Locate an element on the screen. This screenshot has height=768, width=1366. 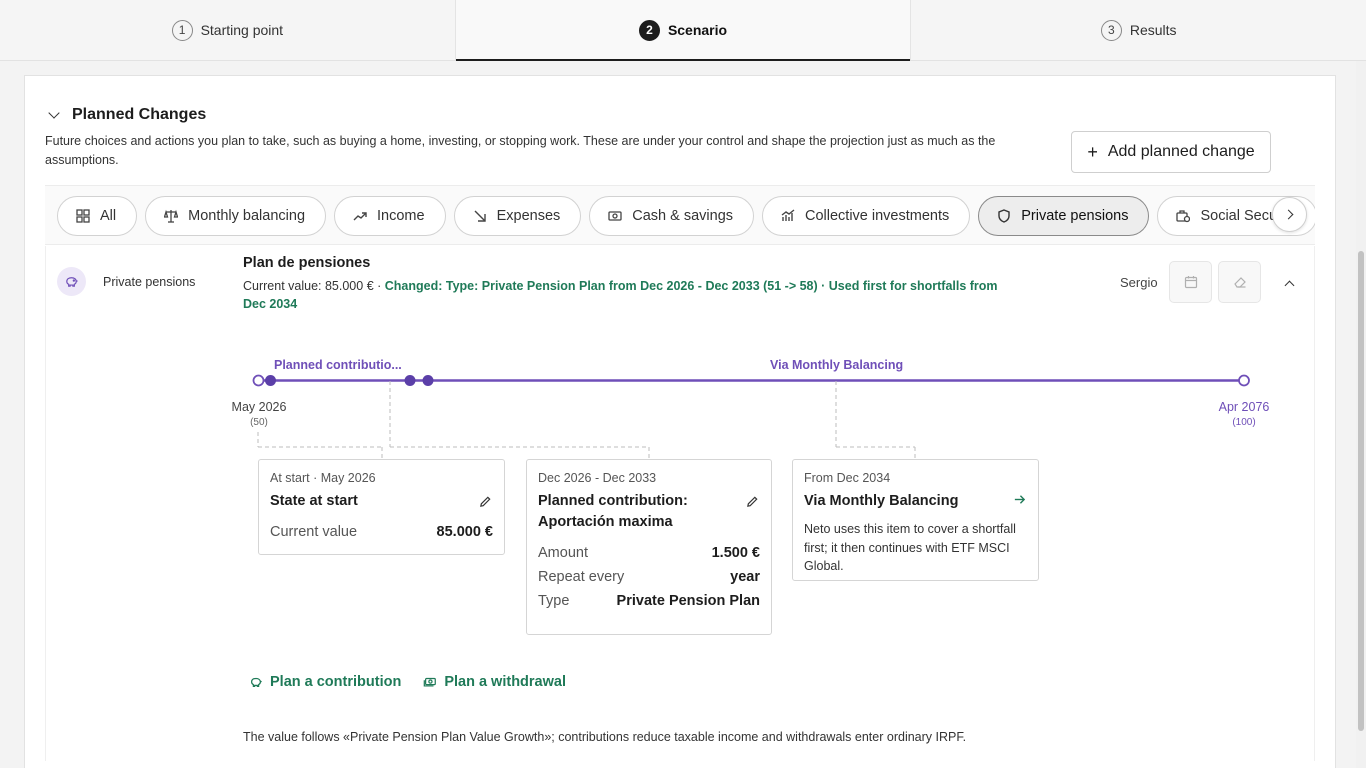
plan-withdrawal-button: Plan a withdrawal is located at coordinates (494, 682).